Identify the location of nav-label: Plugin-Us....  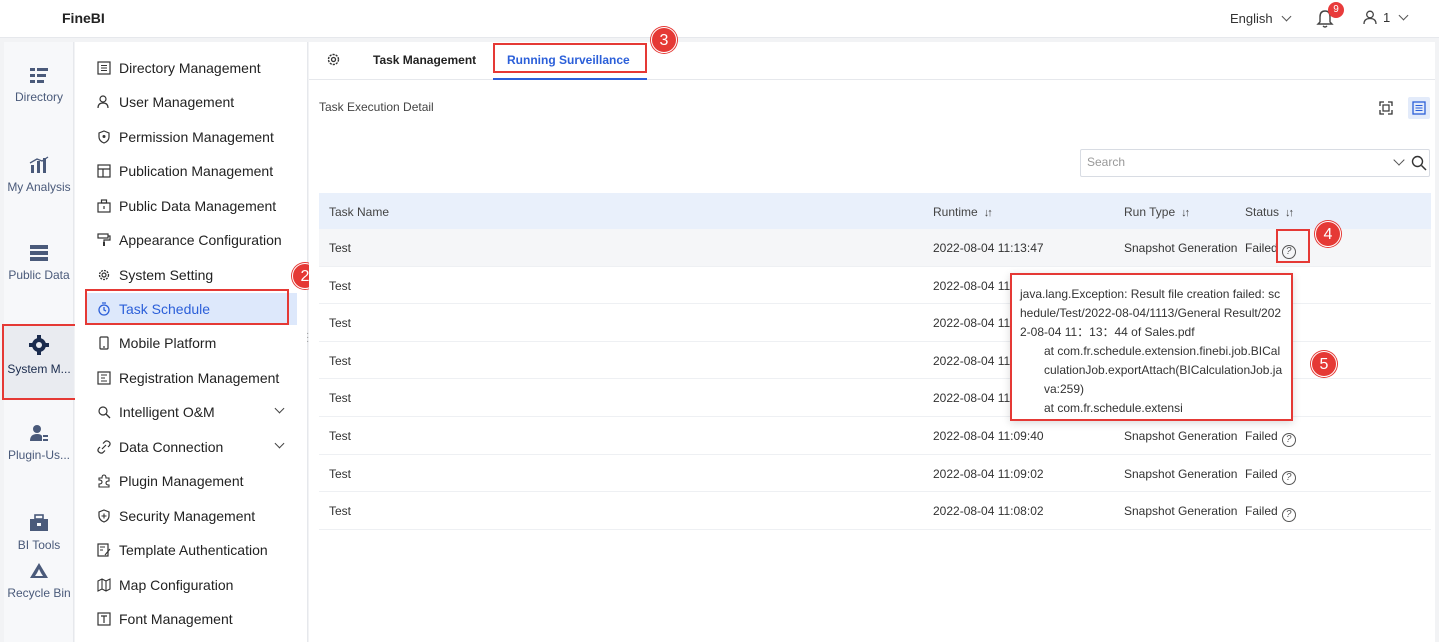
(39, 455).